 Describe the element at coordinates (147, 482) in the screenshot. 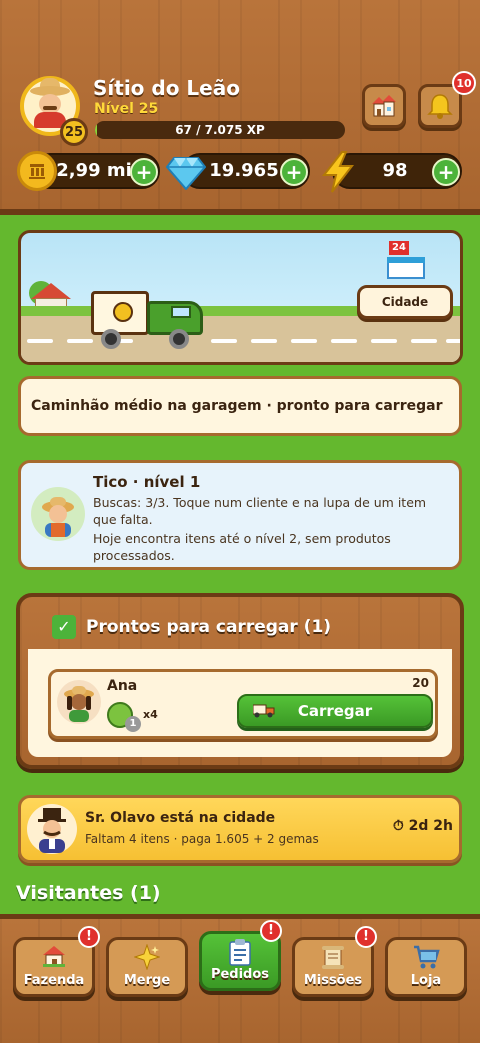

I see `helper-title: Tico · nível 1` at that location.